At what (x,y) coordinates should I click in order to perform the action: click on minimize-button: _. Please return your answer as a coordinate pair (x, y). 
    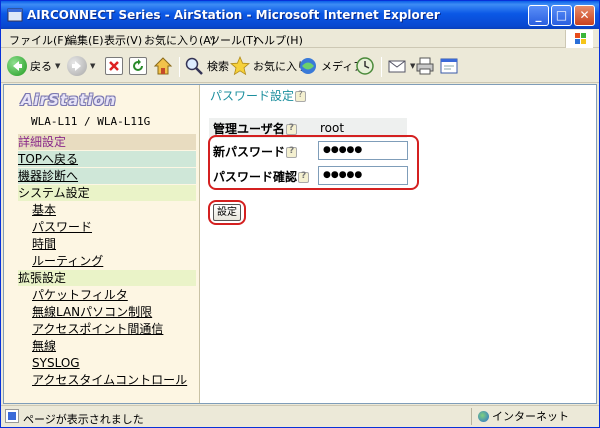
    Looking at the image, I should click on (538, 15).